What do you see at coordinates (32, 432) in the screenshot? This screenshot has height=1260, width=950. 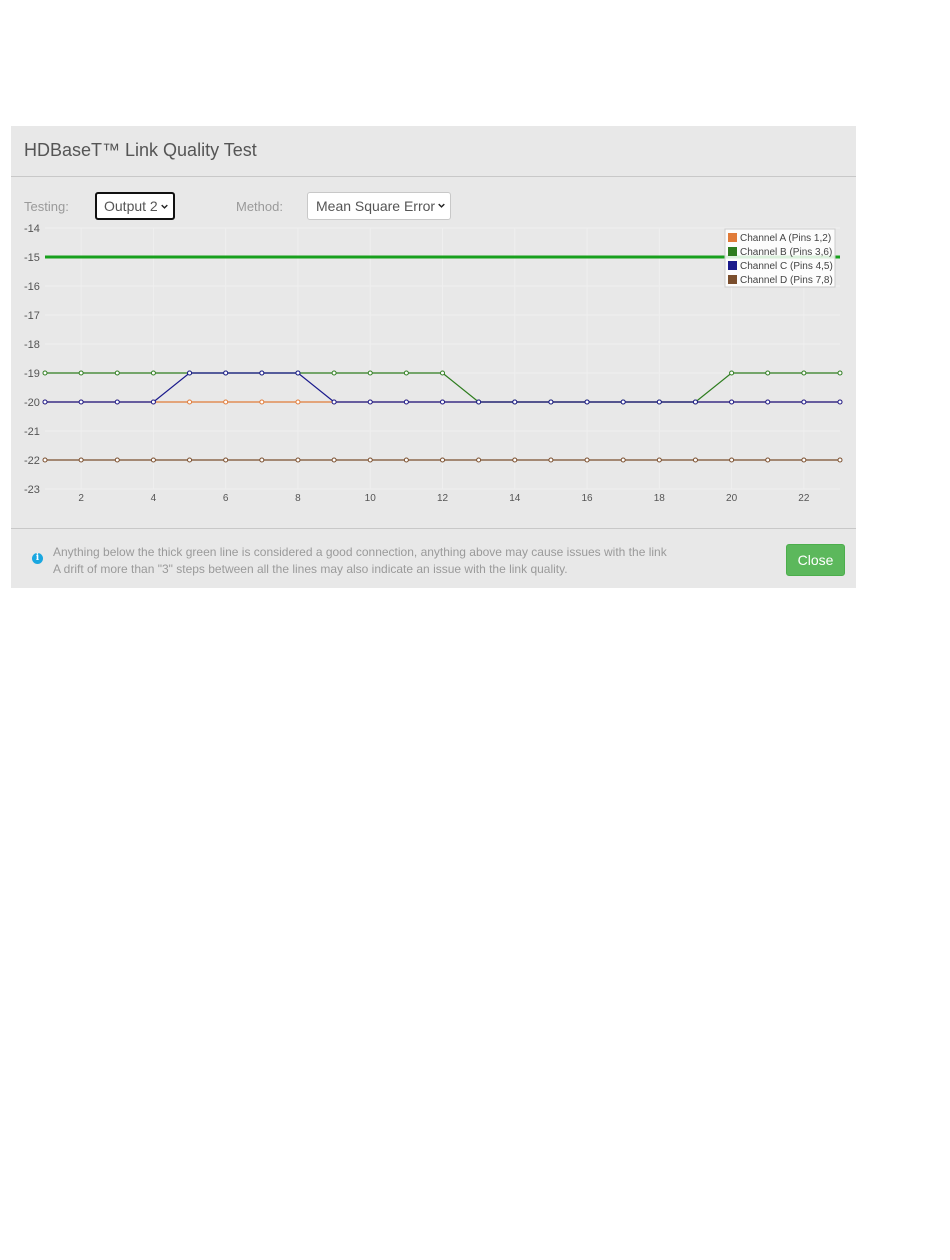 I see `y-tick-label: -21` at bounding box center [32, 432].